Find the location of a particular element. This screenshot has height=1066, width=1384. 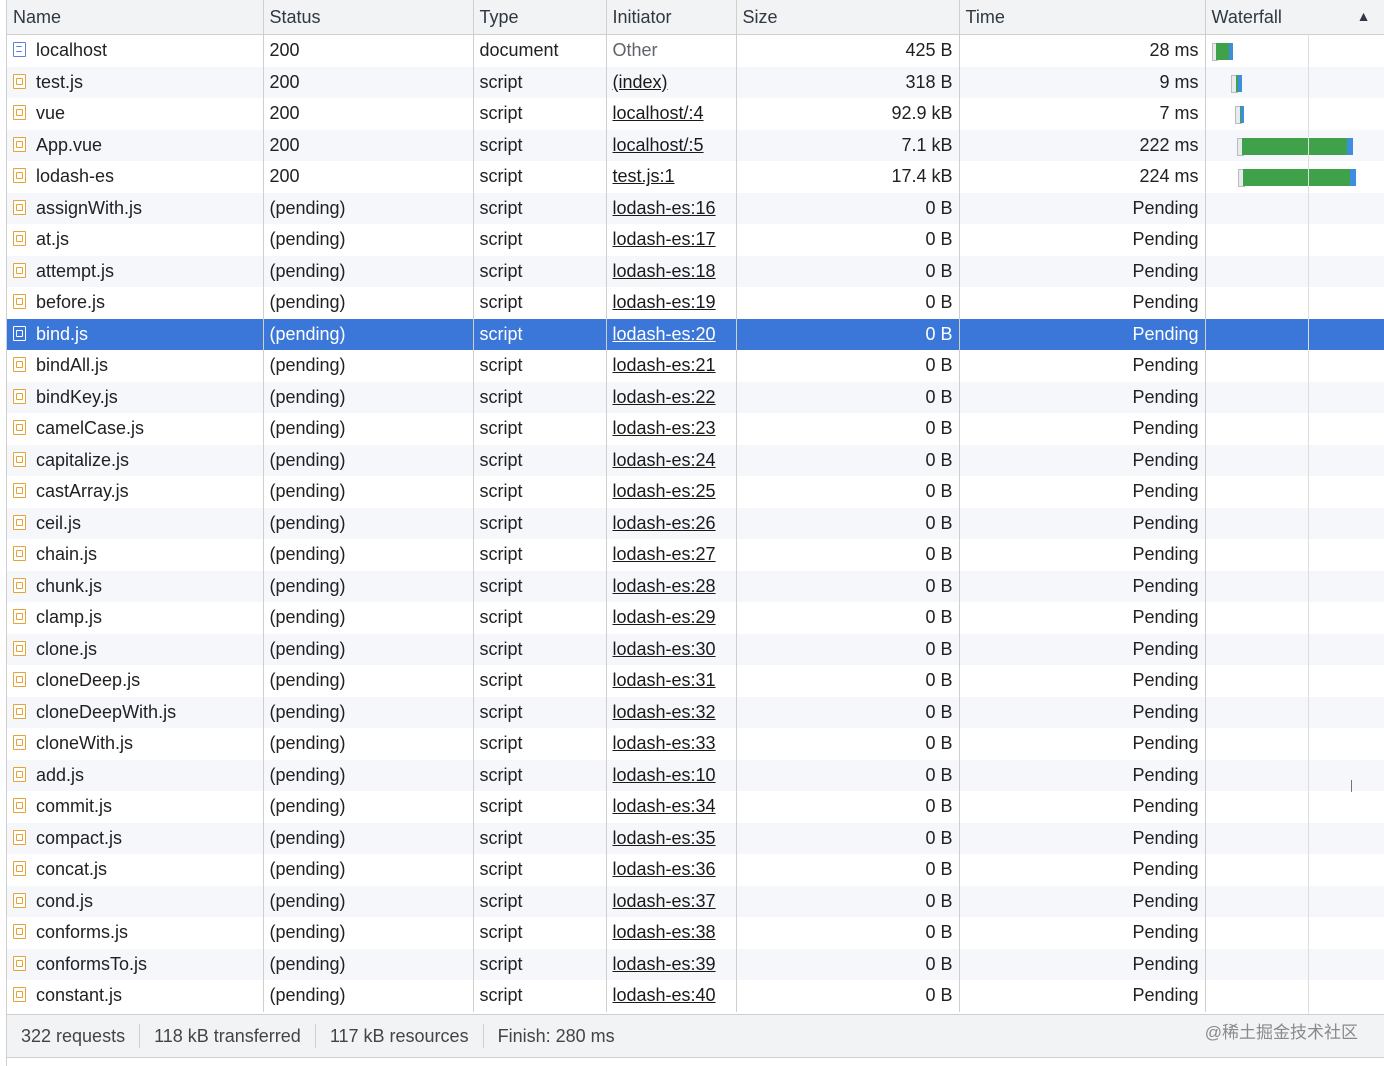

cell-name: at.js is located at coordinates (135, 240).